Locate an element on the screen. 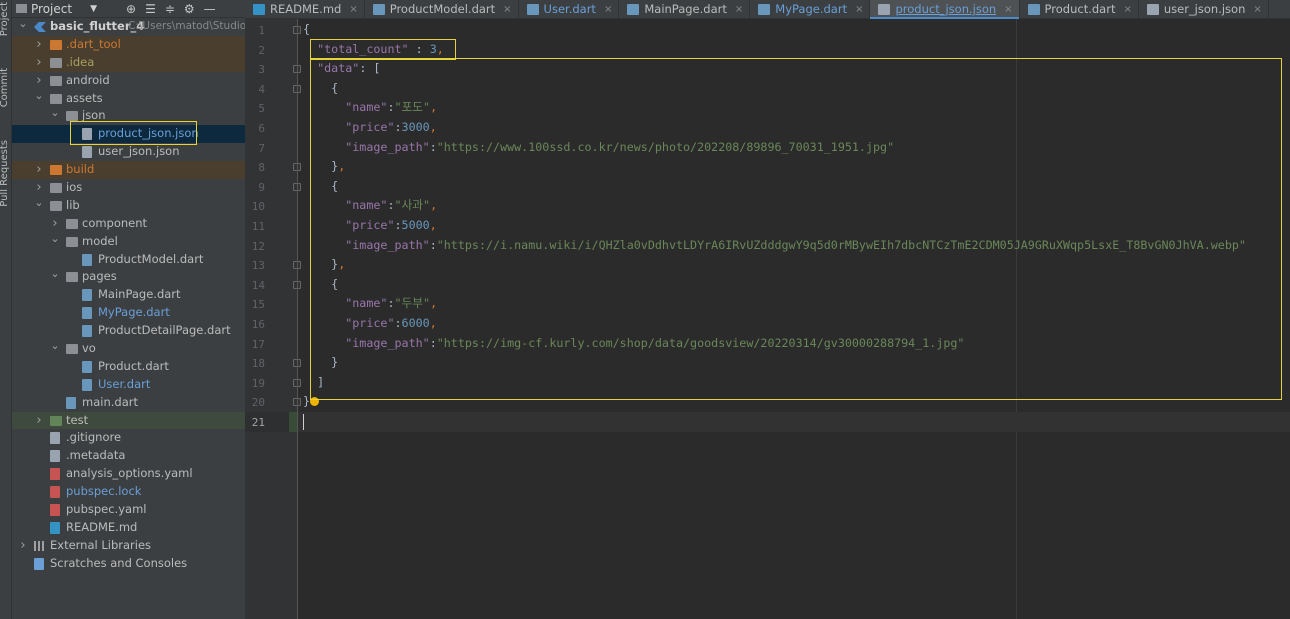  tree-item-label: vo is located at coordinates (89, 348).